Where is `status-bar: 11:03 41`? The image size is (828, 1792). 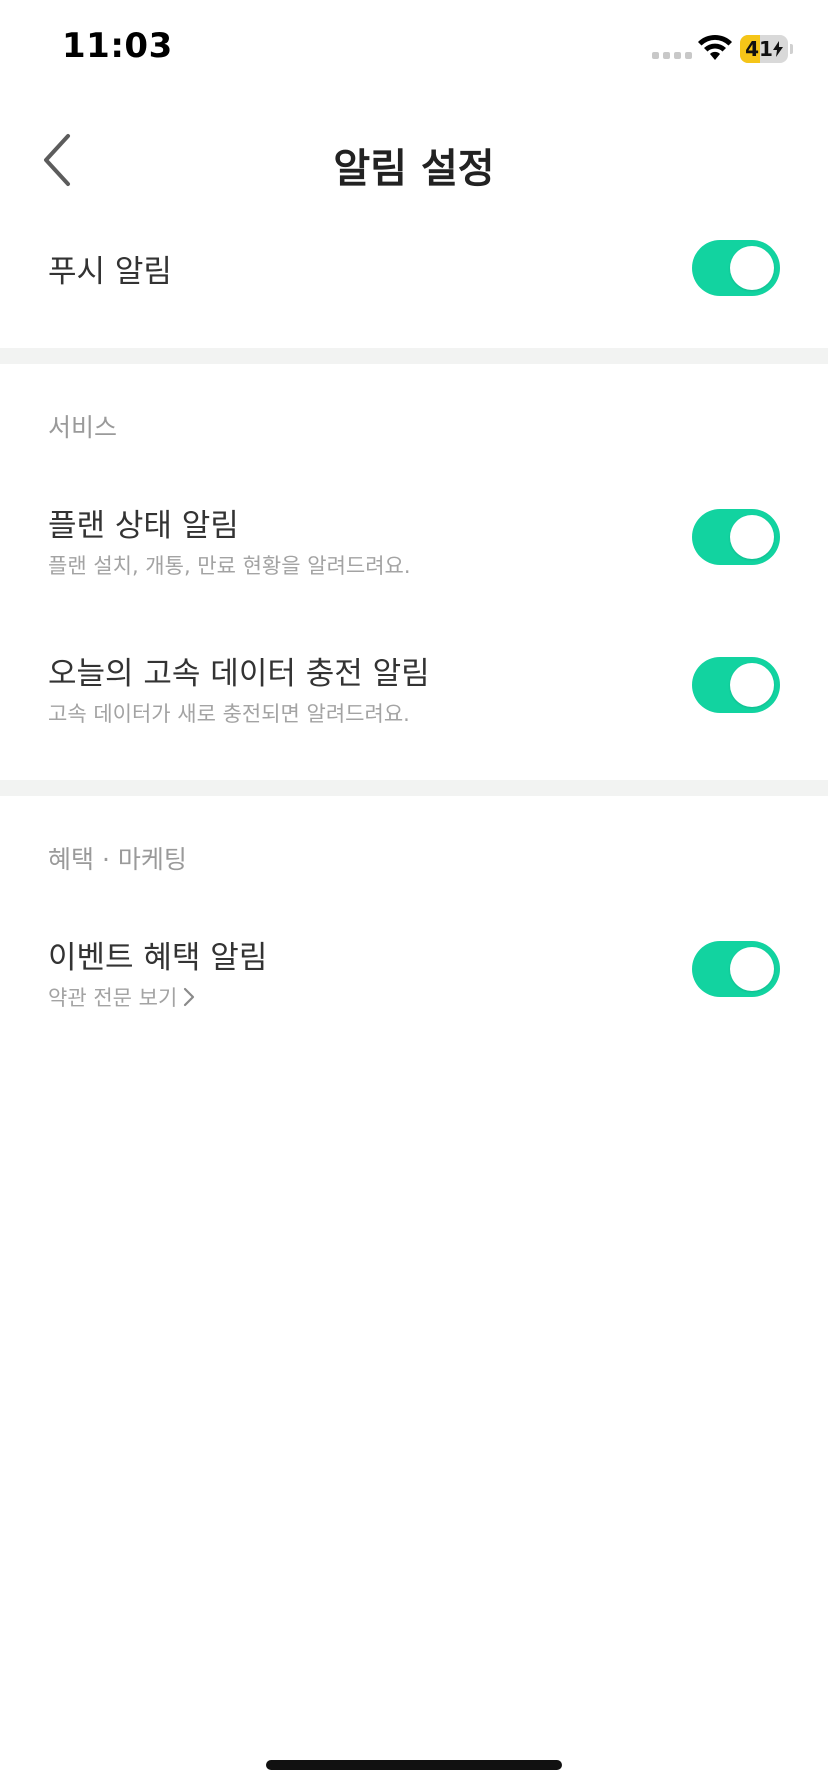
status-bar: 11:03 41 is located at coordinates (414, 50).